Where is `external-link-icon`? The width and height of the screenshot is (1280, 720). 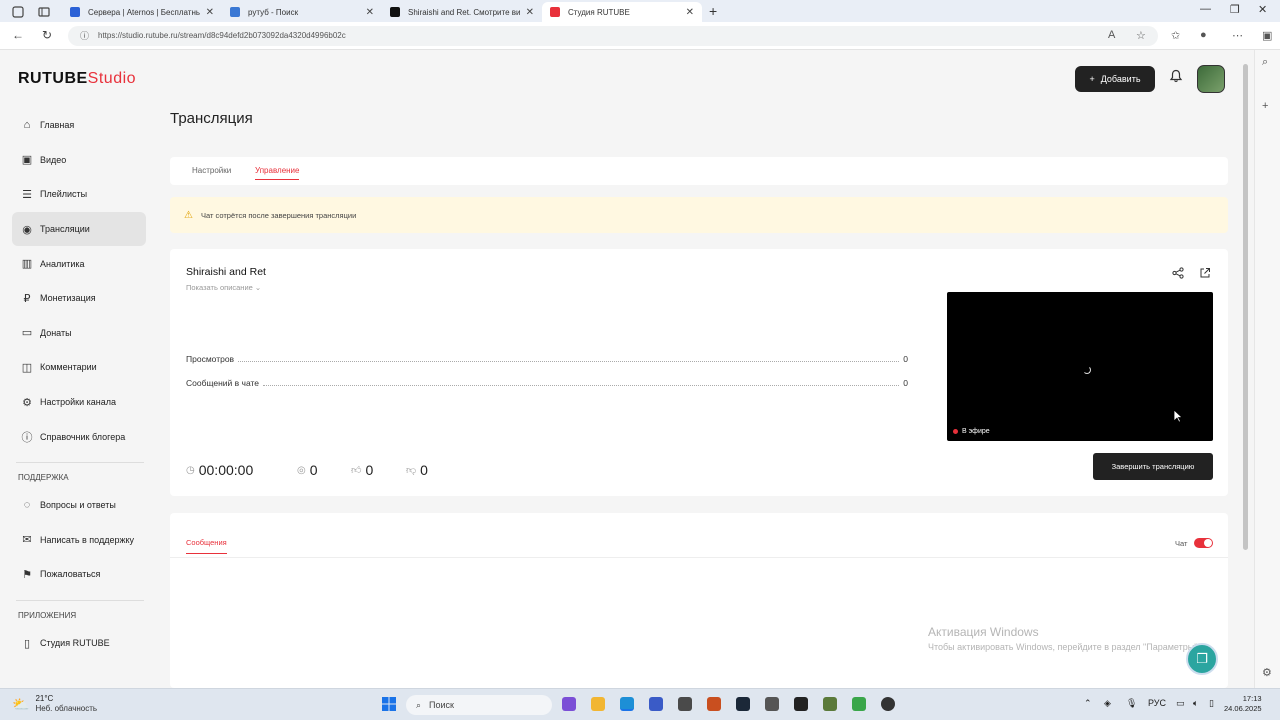 external-link-icon is located at coordinates (1205, 274).